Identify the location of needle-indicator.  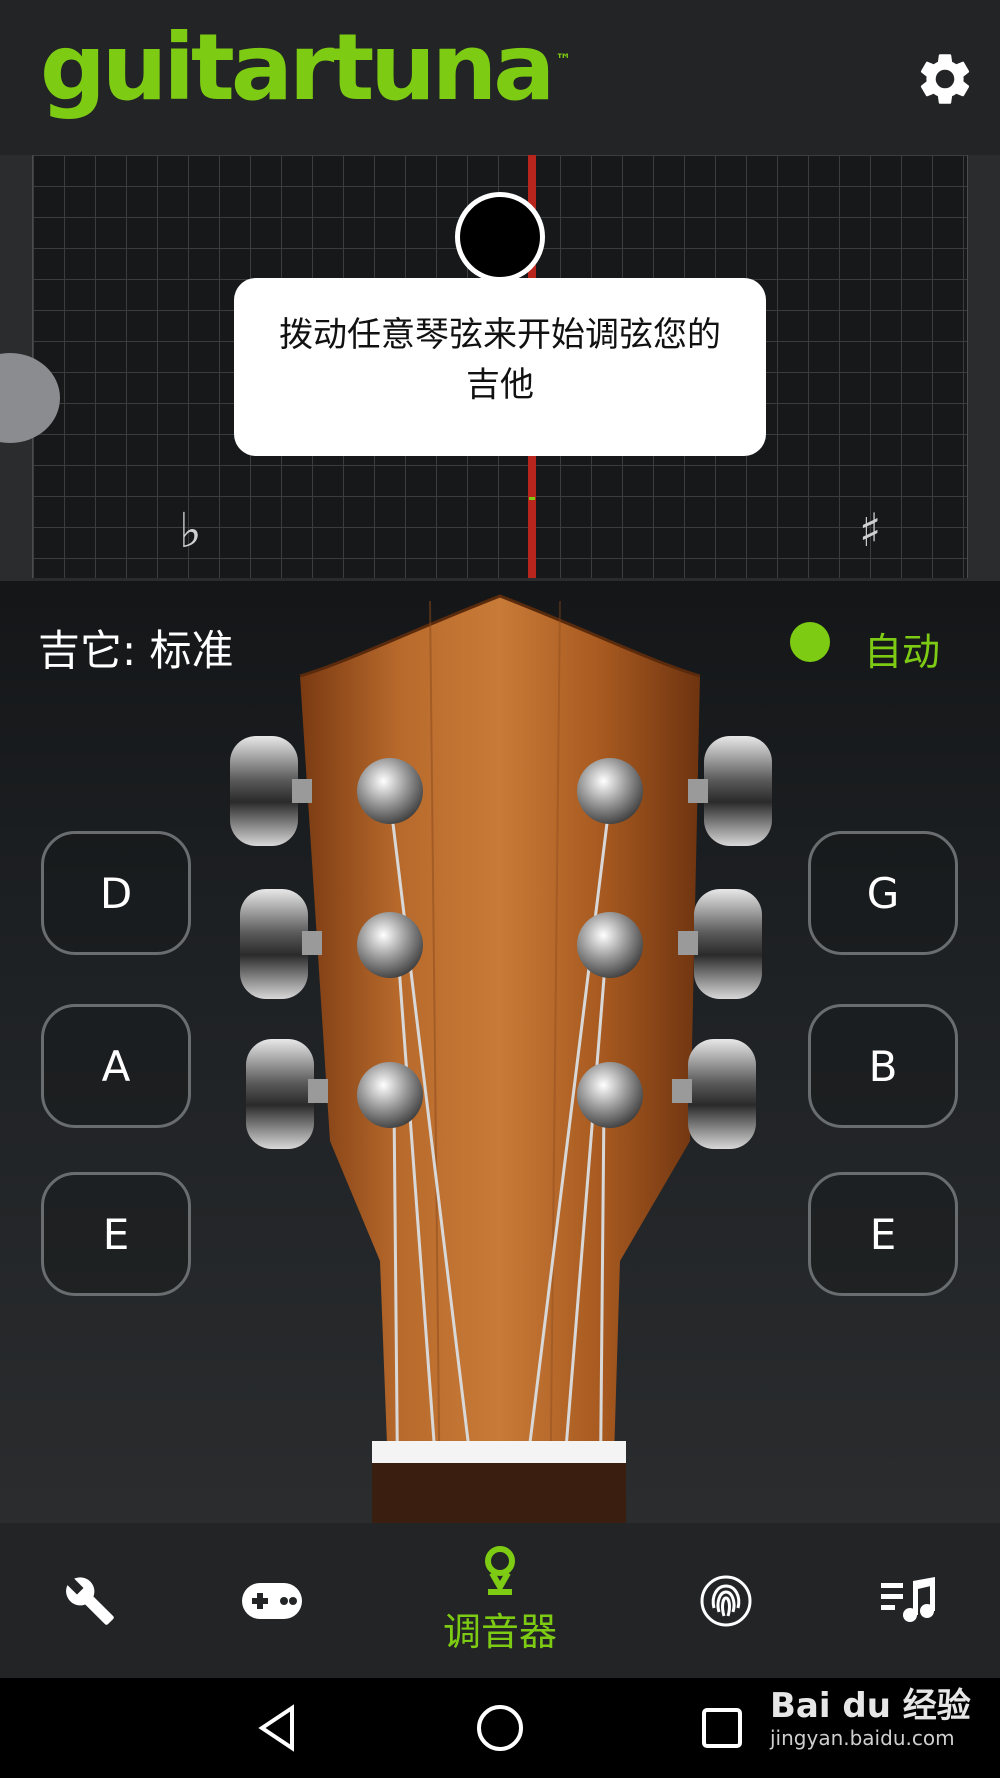
(500, 237).